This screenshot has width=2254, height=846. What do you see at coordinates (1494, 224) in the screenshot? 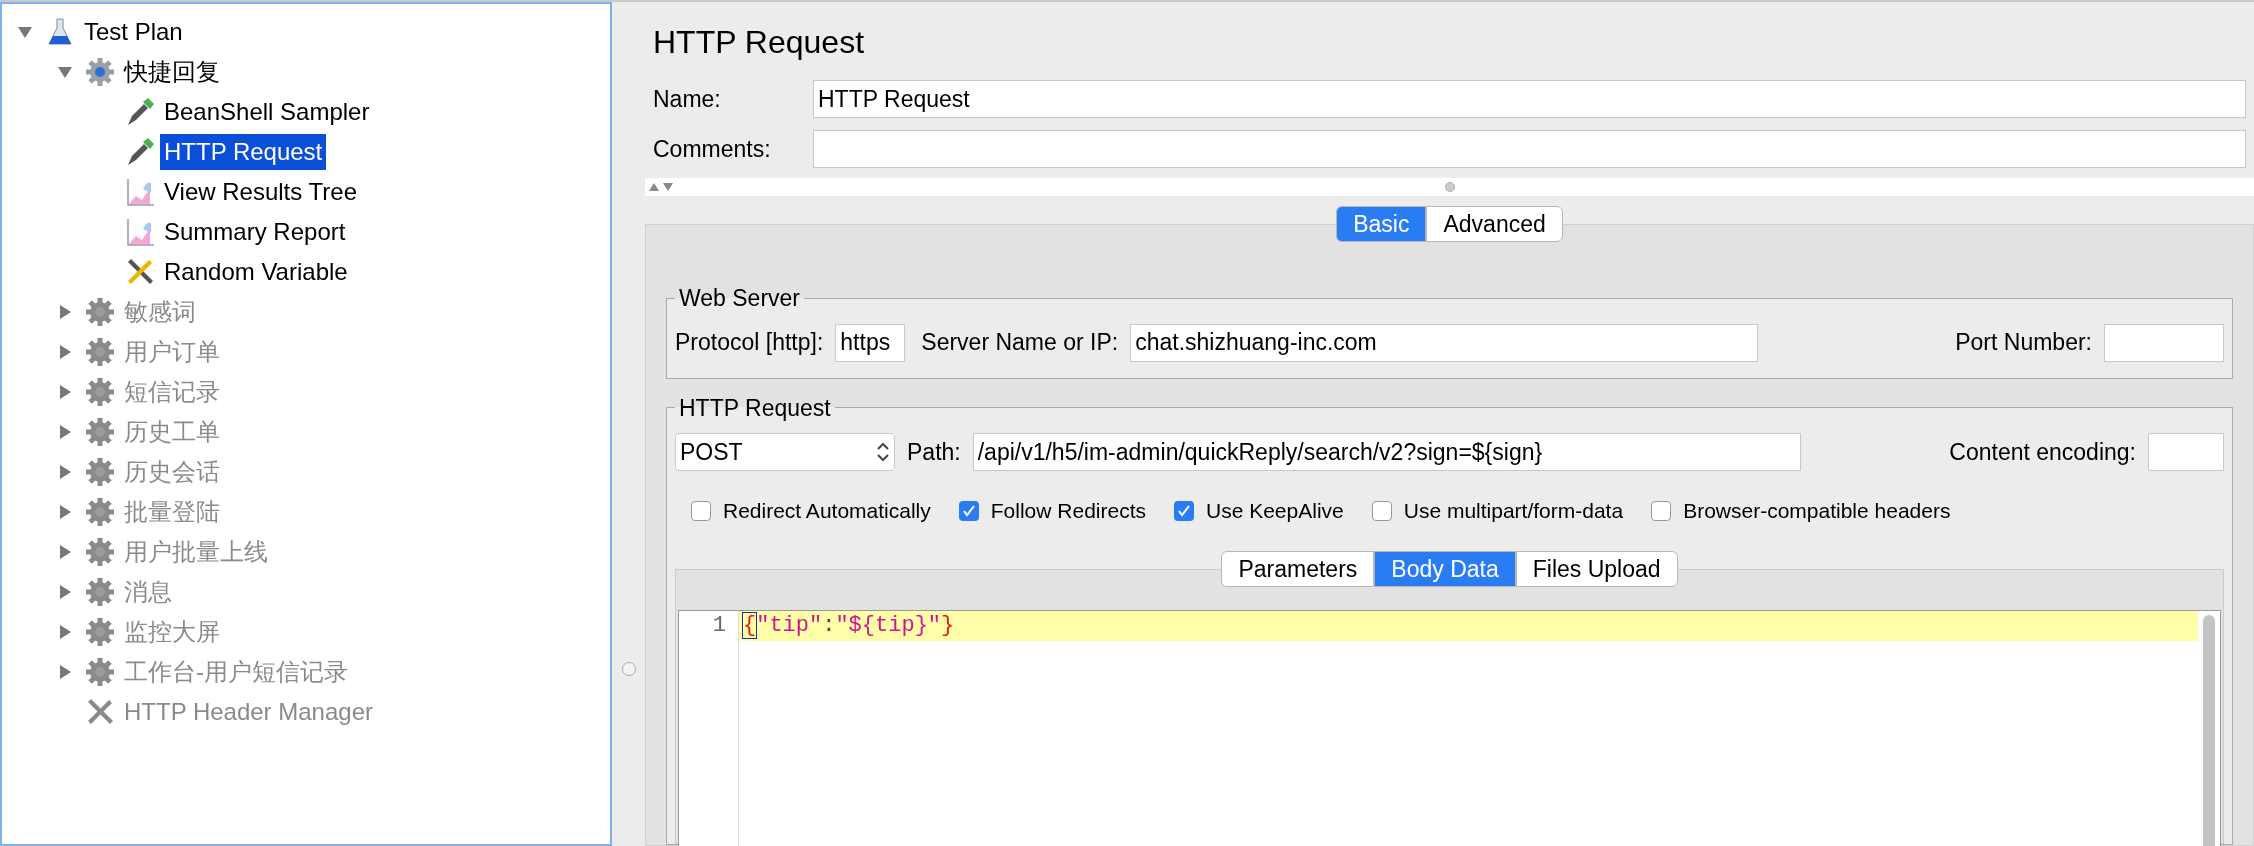
I see `tab: Advanced` at bounding box center [1494, 224].